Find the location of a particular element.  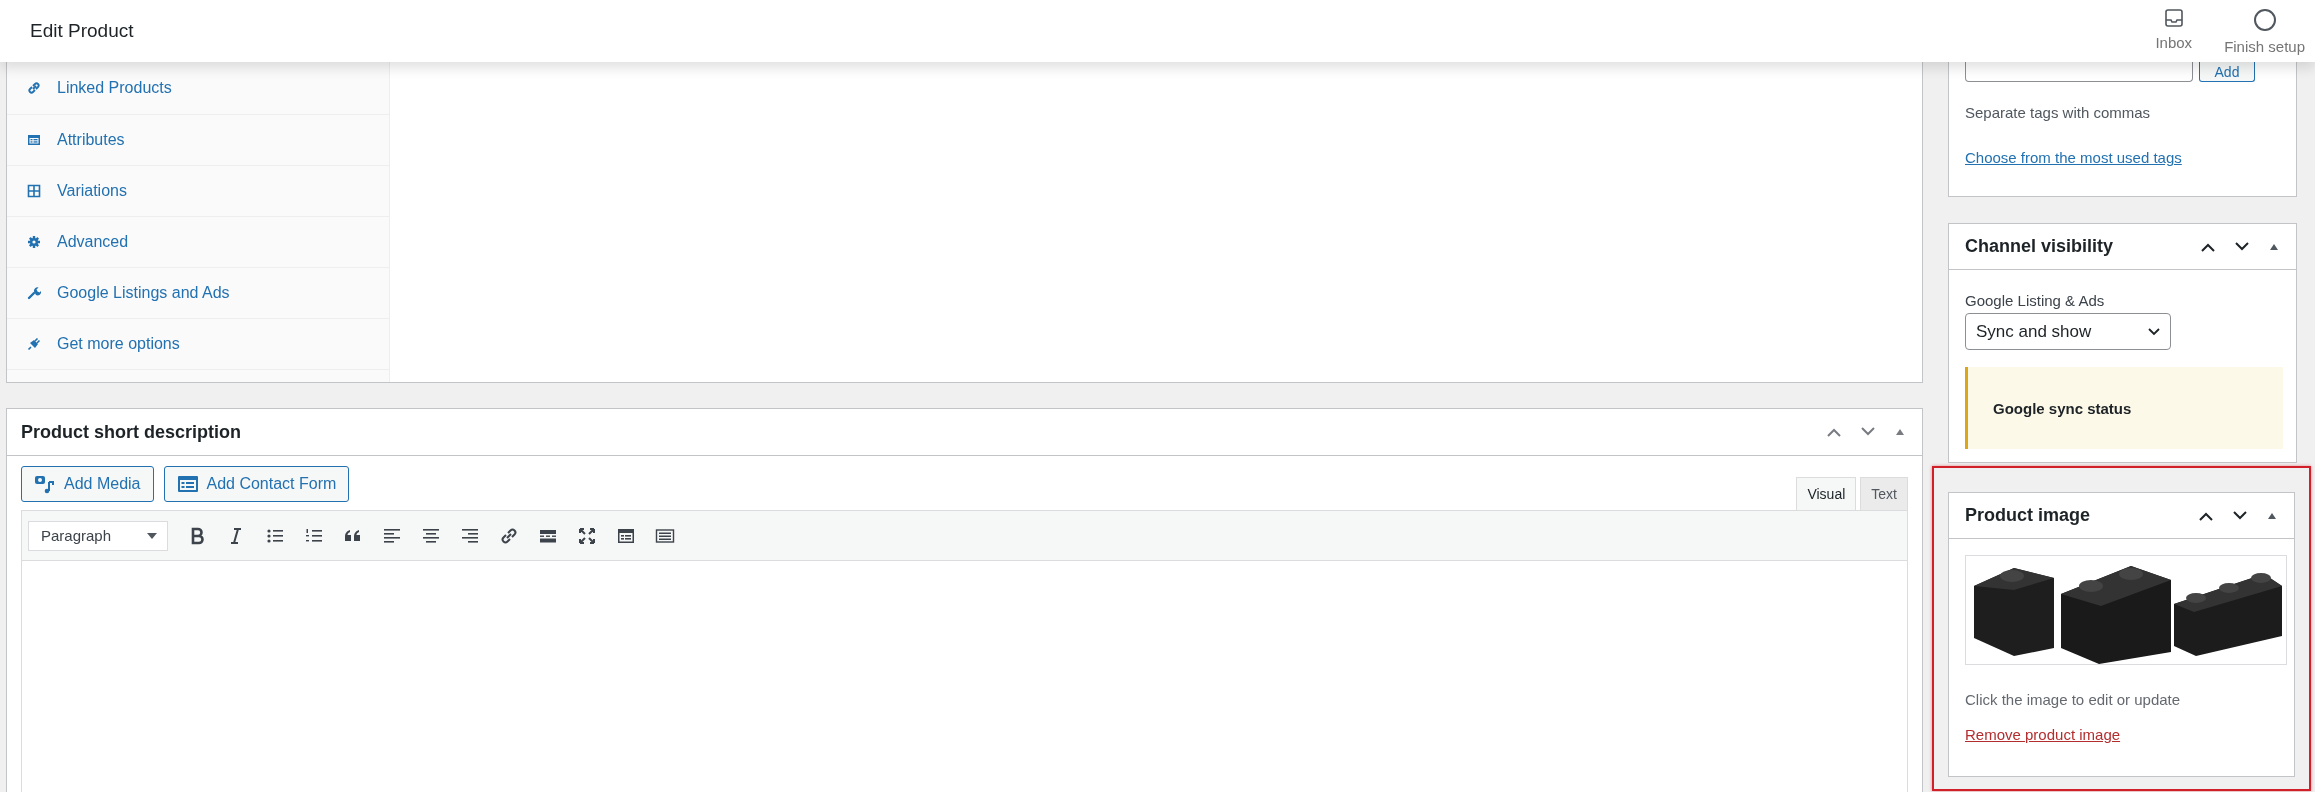

circle-icon is located at coordinates (2264, 19).